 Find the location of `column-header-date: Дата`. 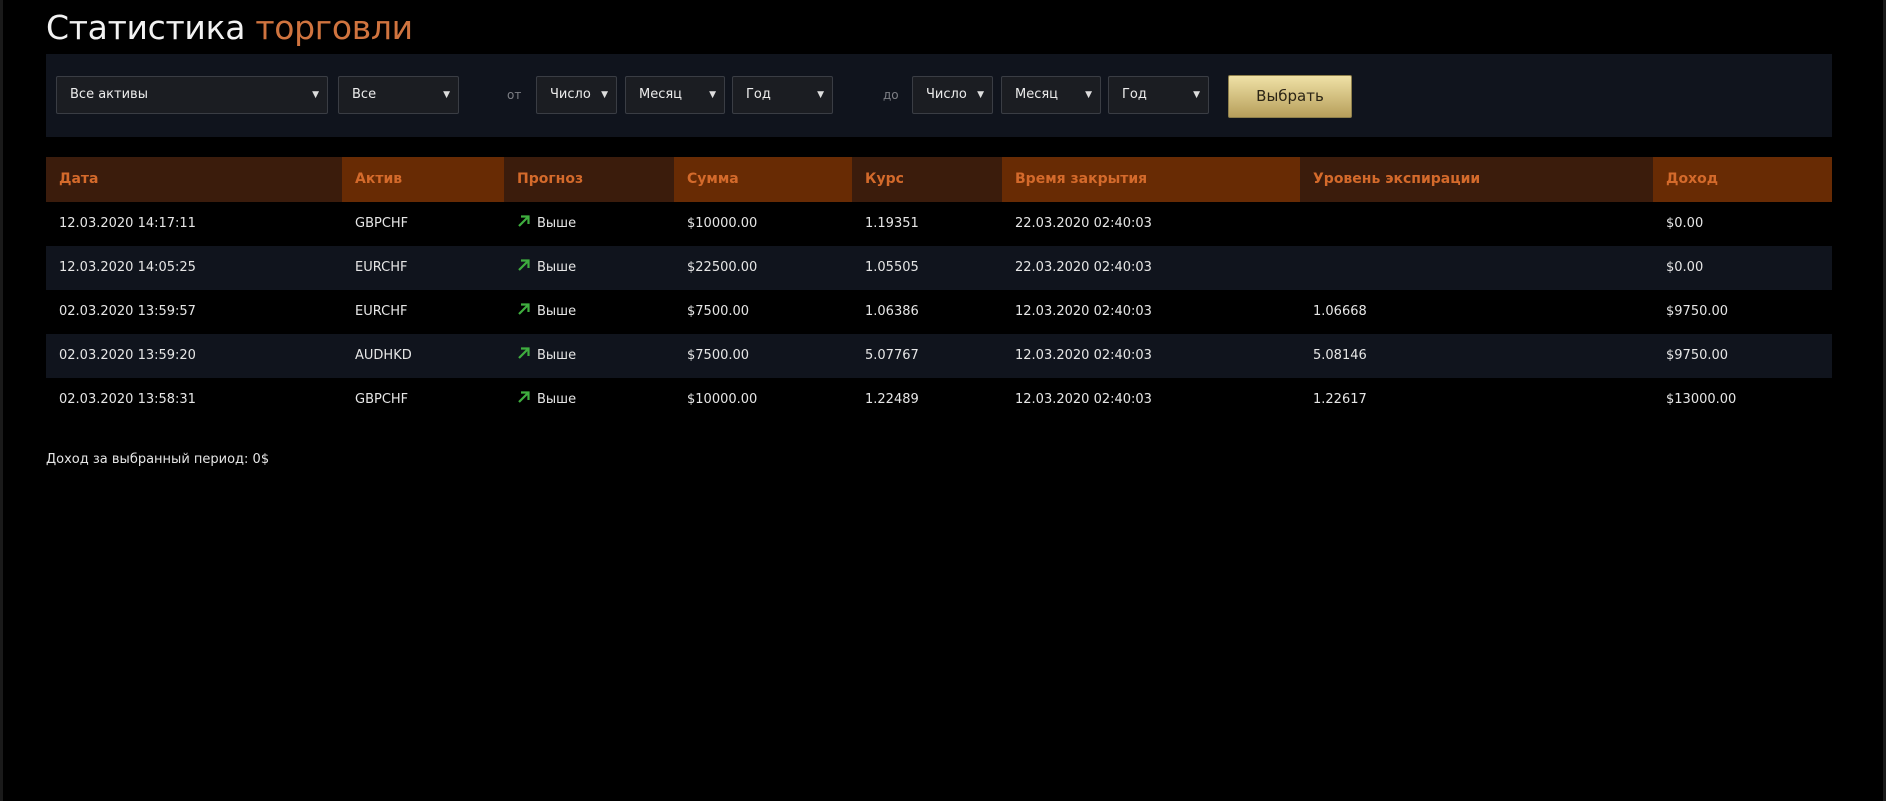

column-header-date: Дата is located at coordinates (194, 179).